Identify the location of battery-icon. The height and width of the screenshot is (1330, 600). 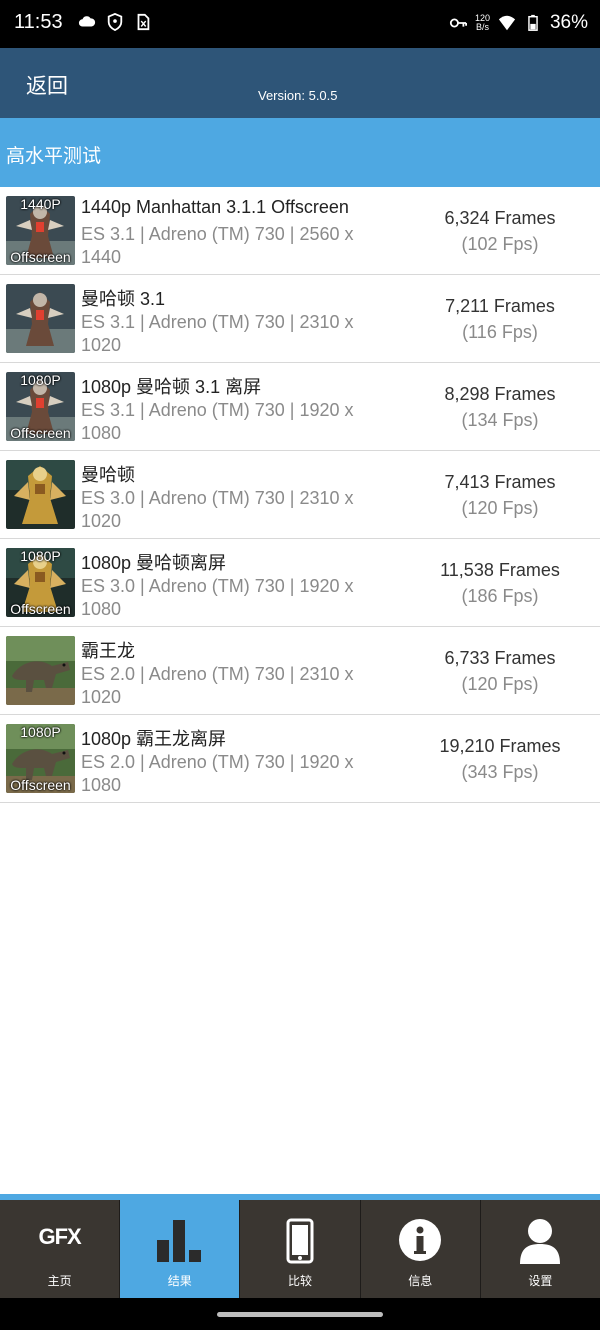
(533, 22).